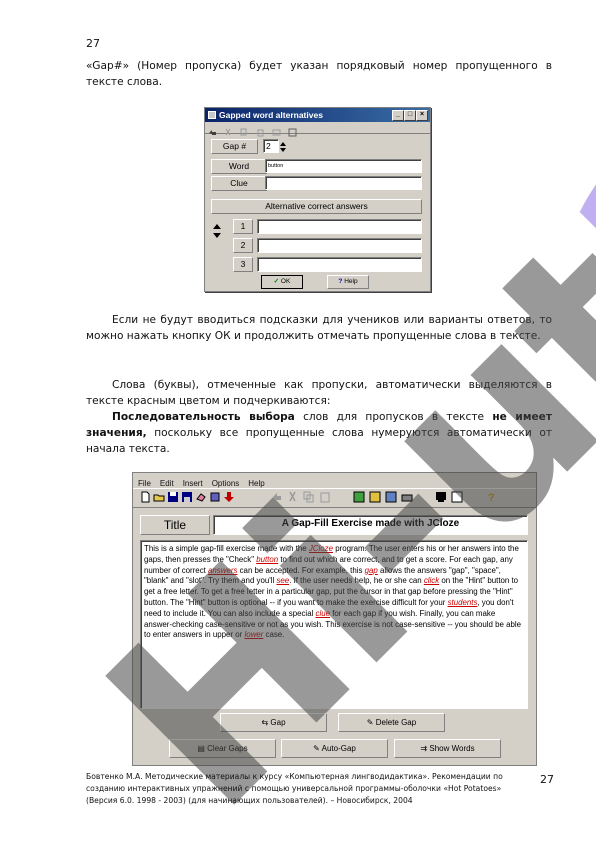 The image size is (596, 863). Describe the element at coordinates (274, 635) in the screenshot. I see `text-run: case.` at that location.